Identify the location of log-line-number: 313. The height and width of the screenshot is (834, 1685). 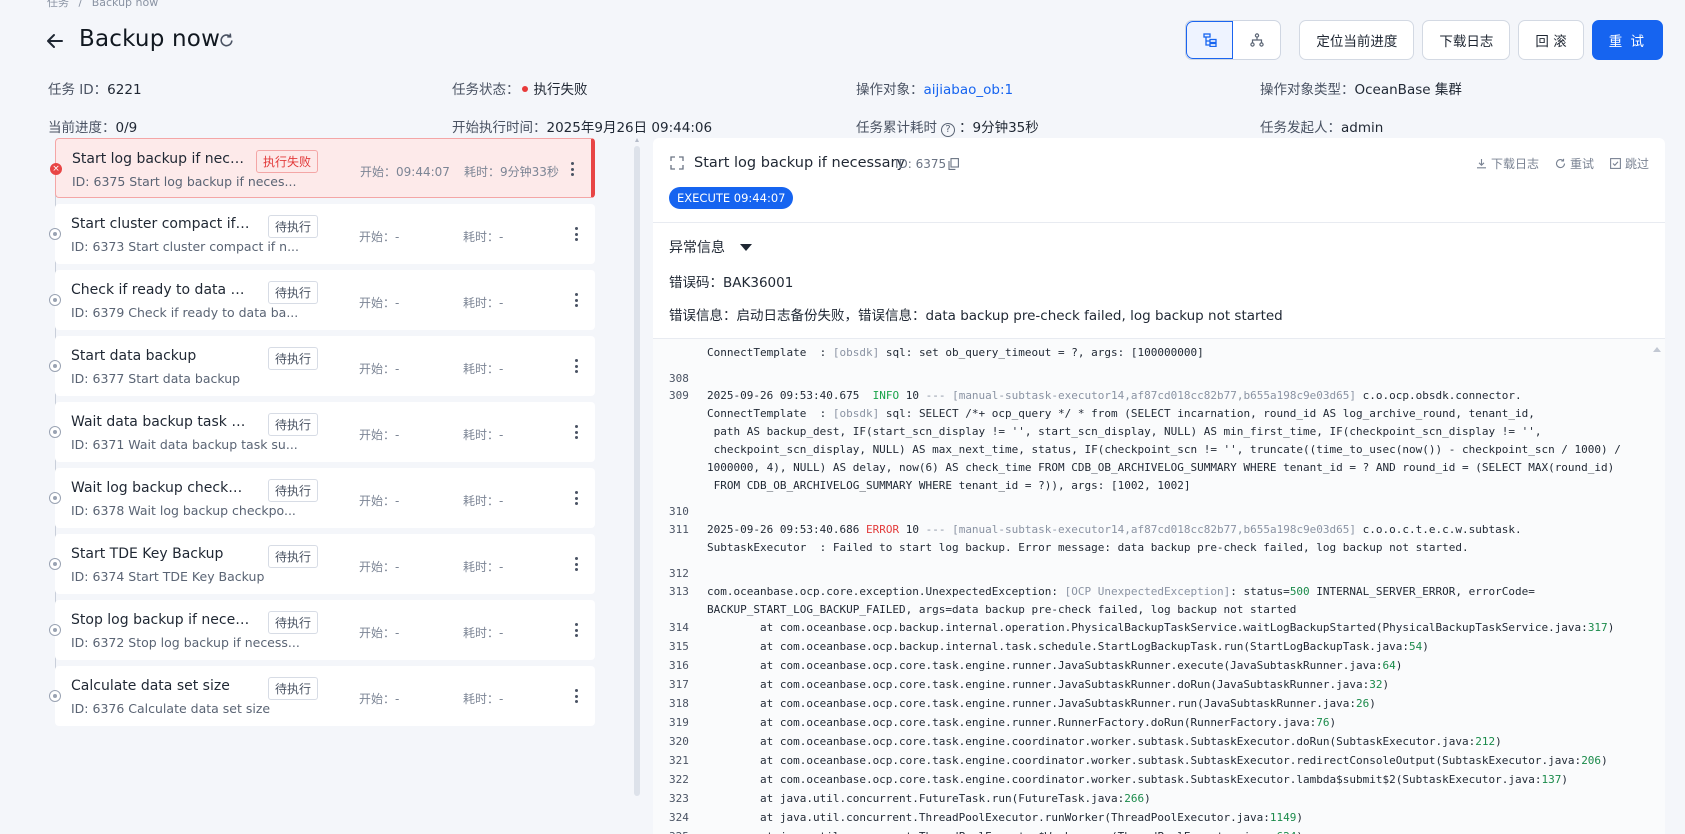
(679, 591).